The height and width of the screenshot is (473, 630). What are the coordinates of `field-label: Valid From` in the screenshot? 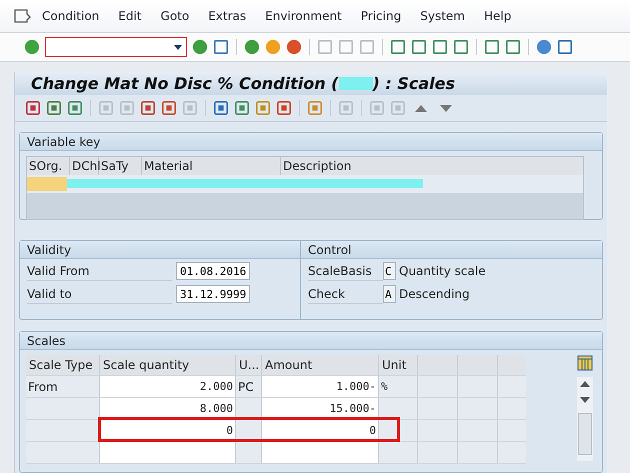 It's located at (99, 271).